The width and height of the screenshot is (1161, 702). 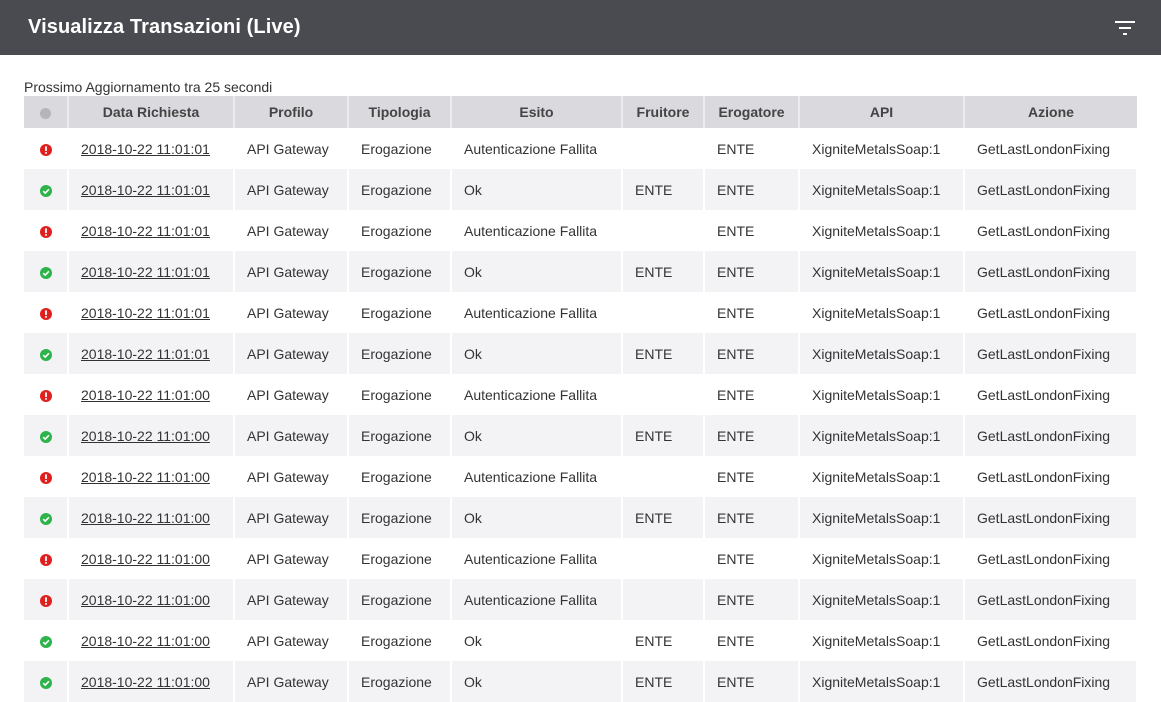 I want to click on column-header: Azione, so click(x=1050, y=112).